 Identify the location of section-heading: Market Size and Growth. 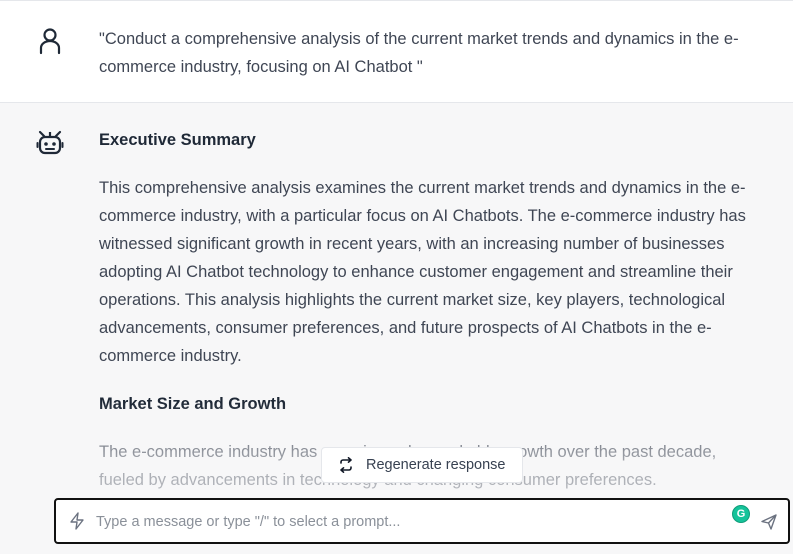
(193, 404).